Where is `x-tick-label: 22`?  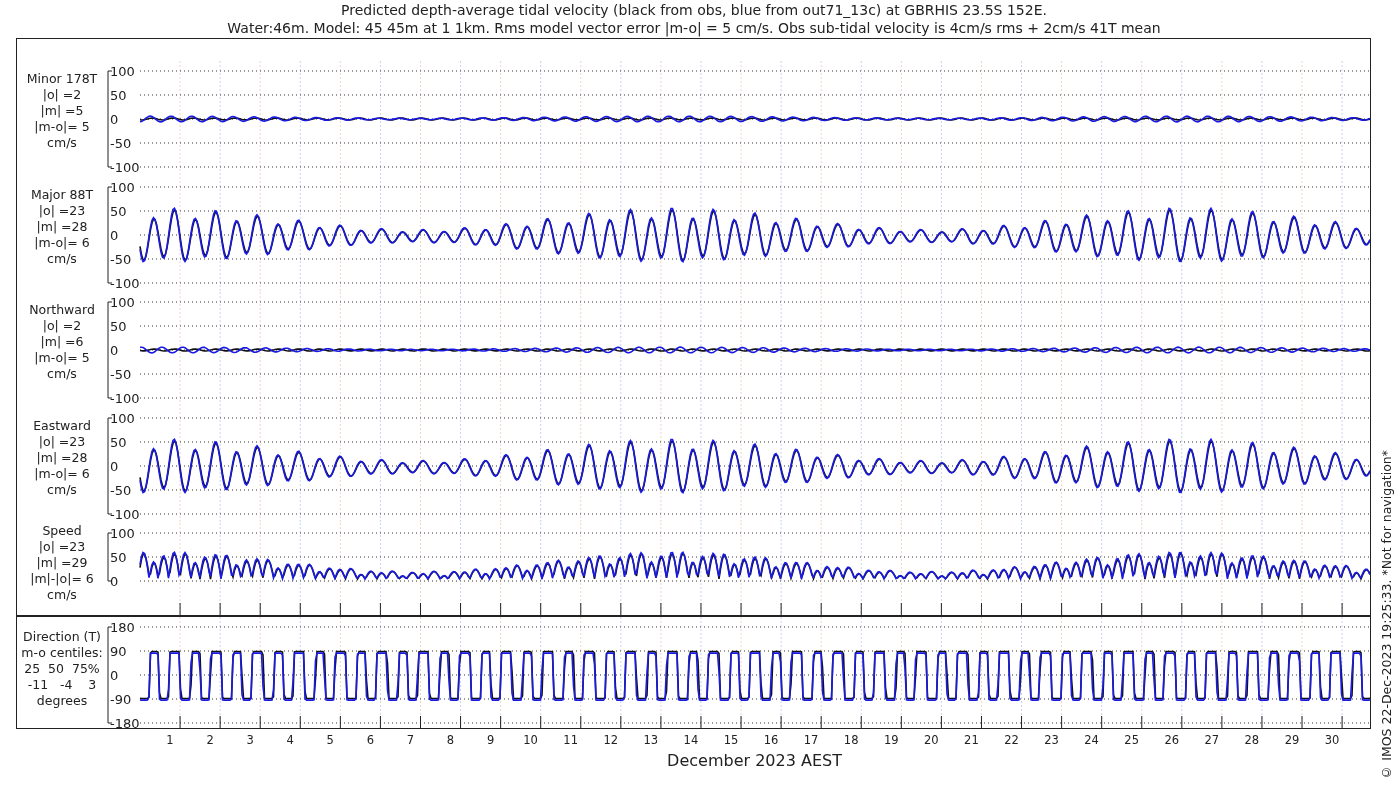 x-tick-label: 22 is located at coordinates (1011, 740).